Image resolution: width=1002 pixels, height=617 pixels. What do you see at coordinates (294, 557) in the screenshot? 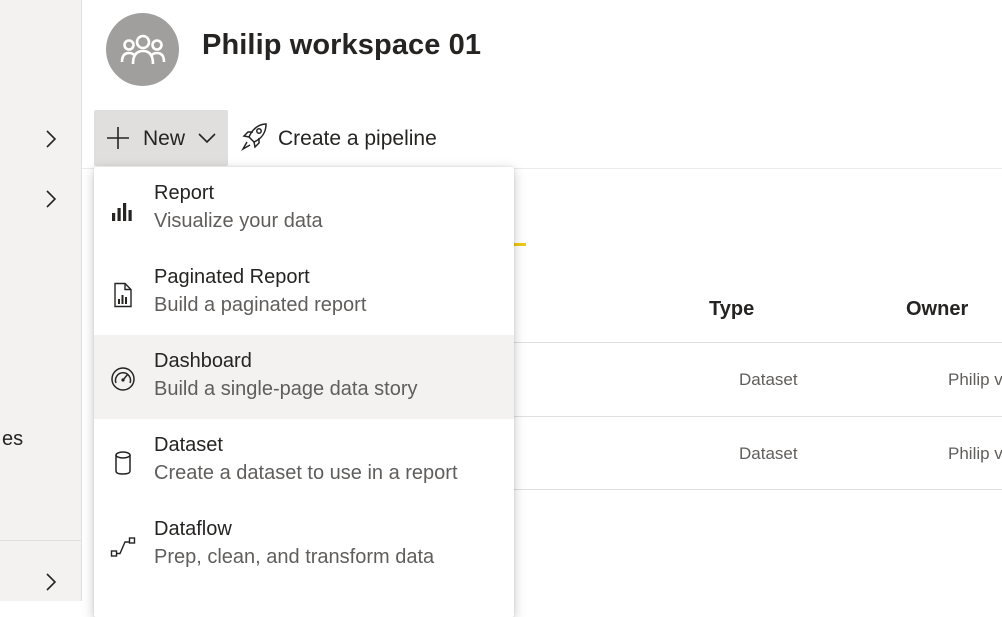
I see `menu-item-description: Prep, clean, and transform data` at bounding box center [294, 557].